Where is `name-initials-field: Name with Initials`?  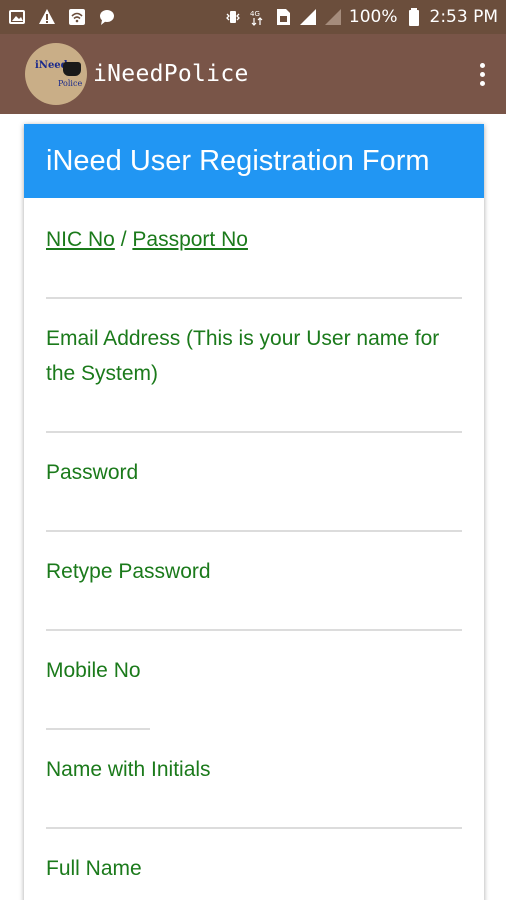
name-initials-field: Name with Initials is located at coordinates (254, 769).